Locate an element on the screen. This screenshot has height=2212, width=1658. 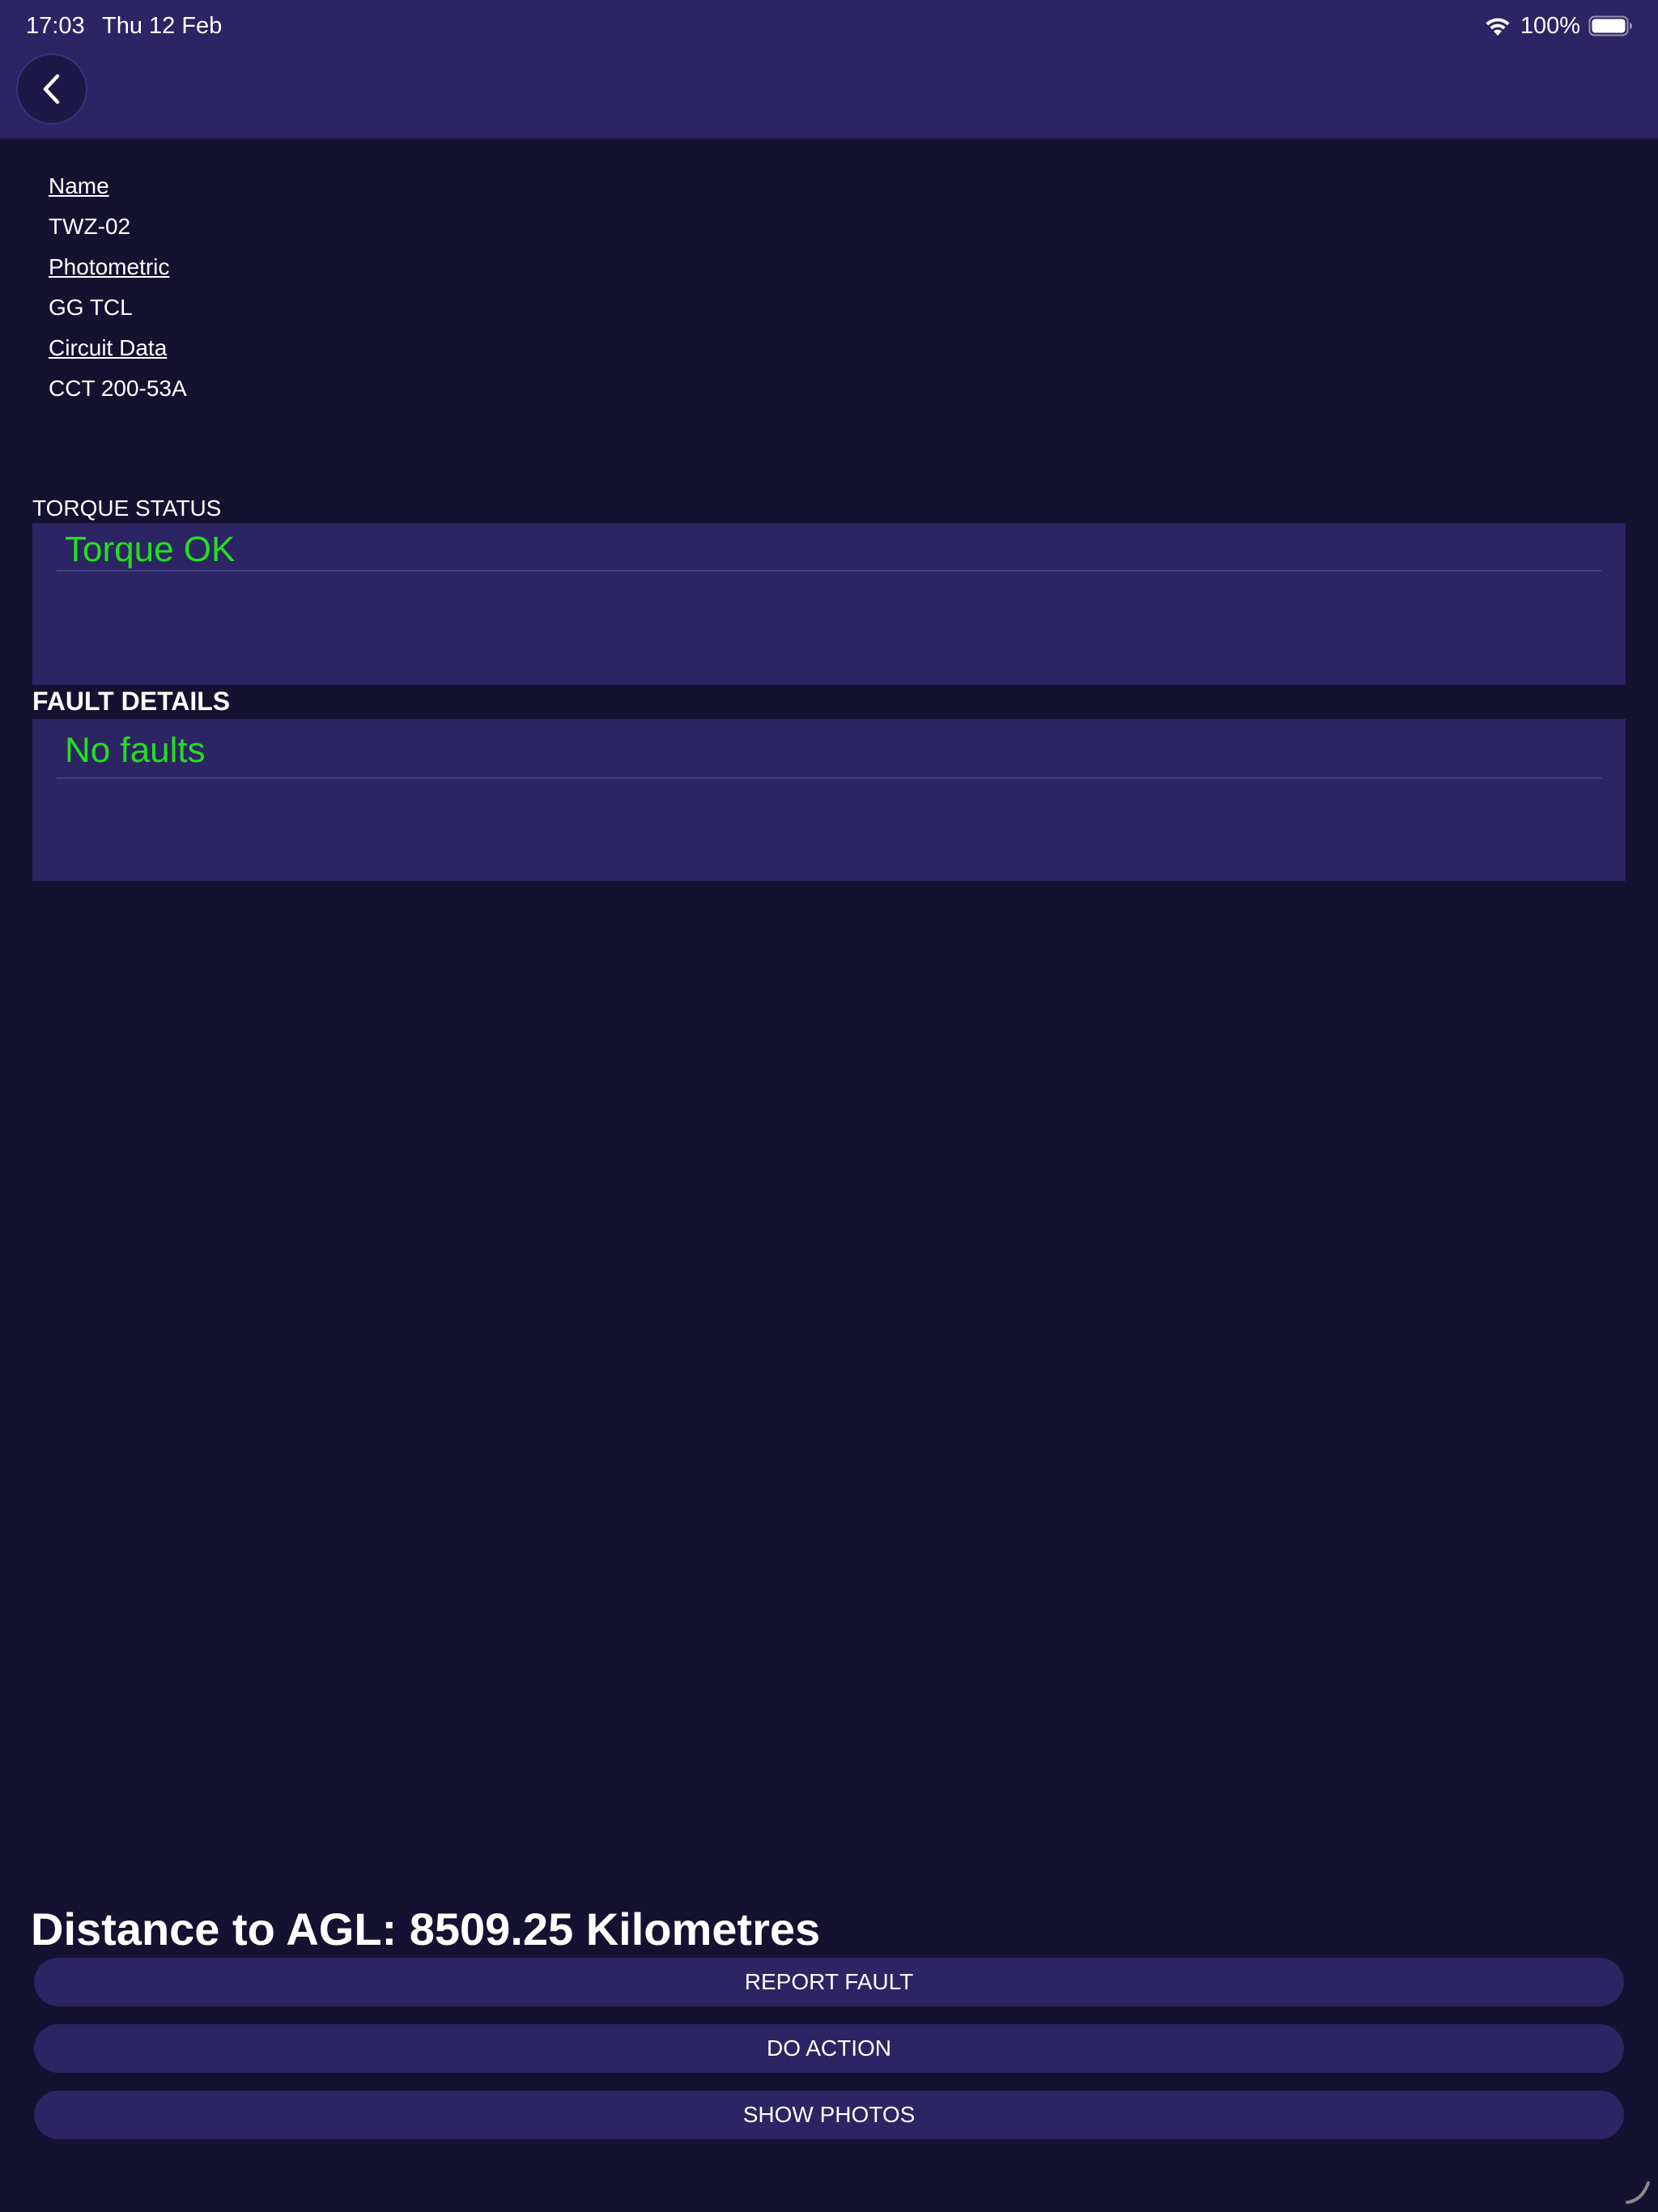
status-date: Thu 12 Feb is located at coordinates (162, 26).